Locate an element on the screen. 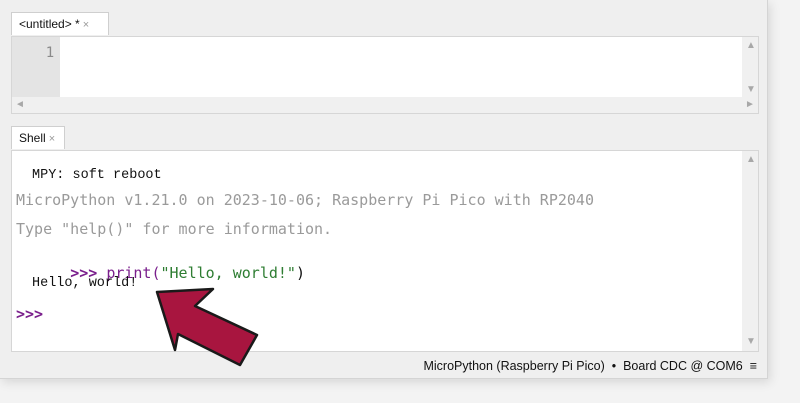  scroll-left-icon: ◄ is located at coordinates (20, 105).